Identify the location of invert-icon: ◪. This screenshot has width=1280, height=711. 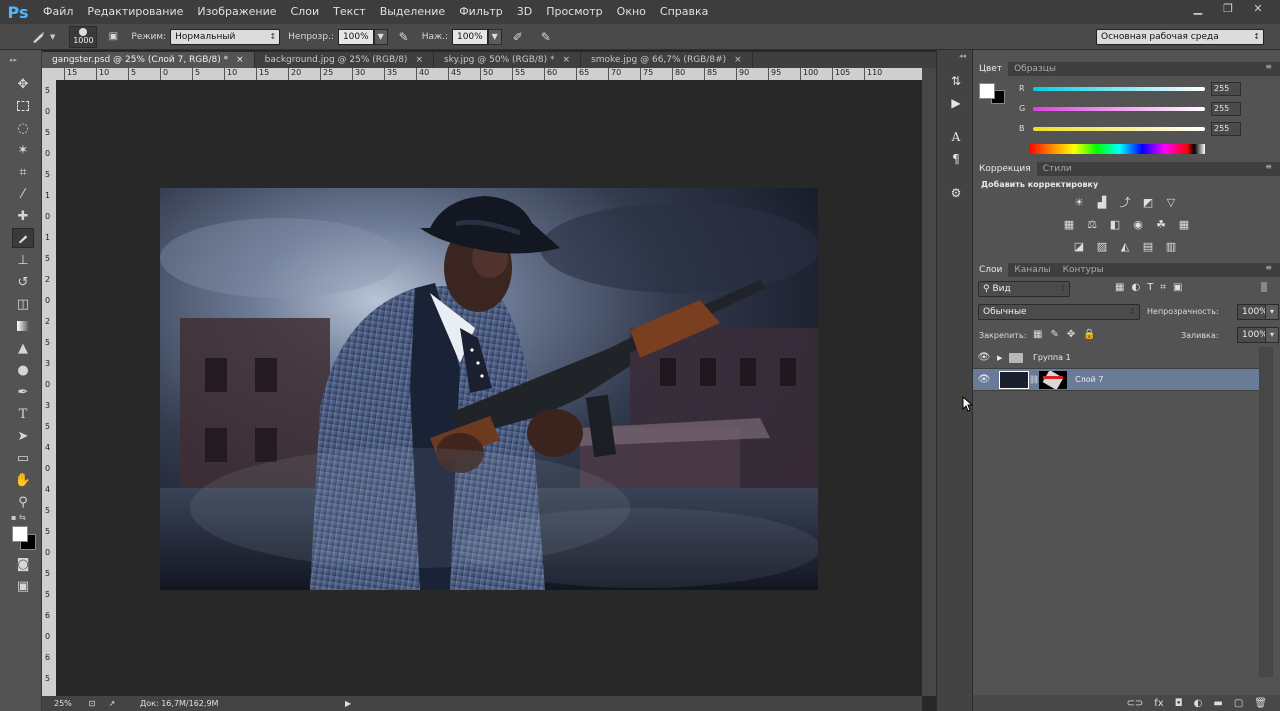
(1079, 246).